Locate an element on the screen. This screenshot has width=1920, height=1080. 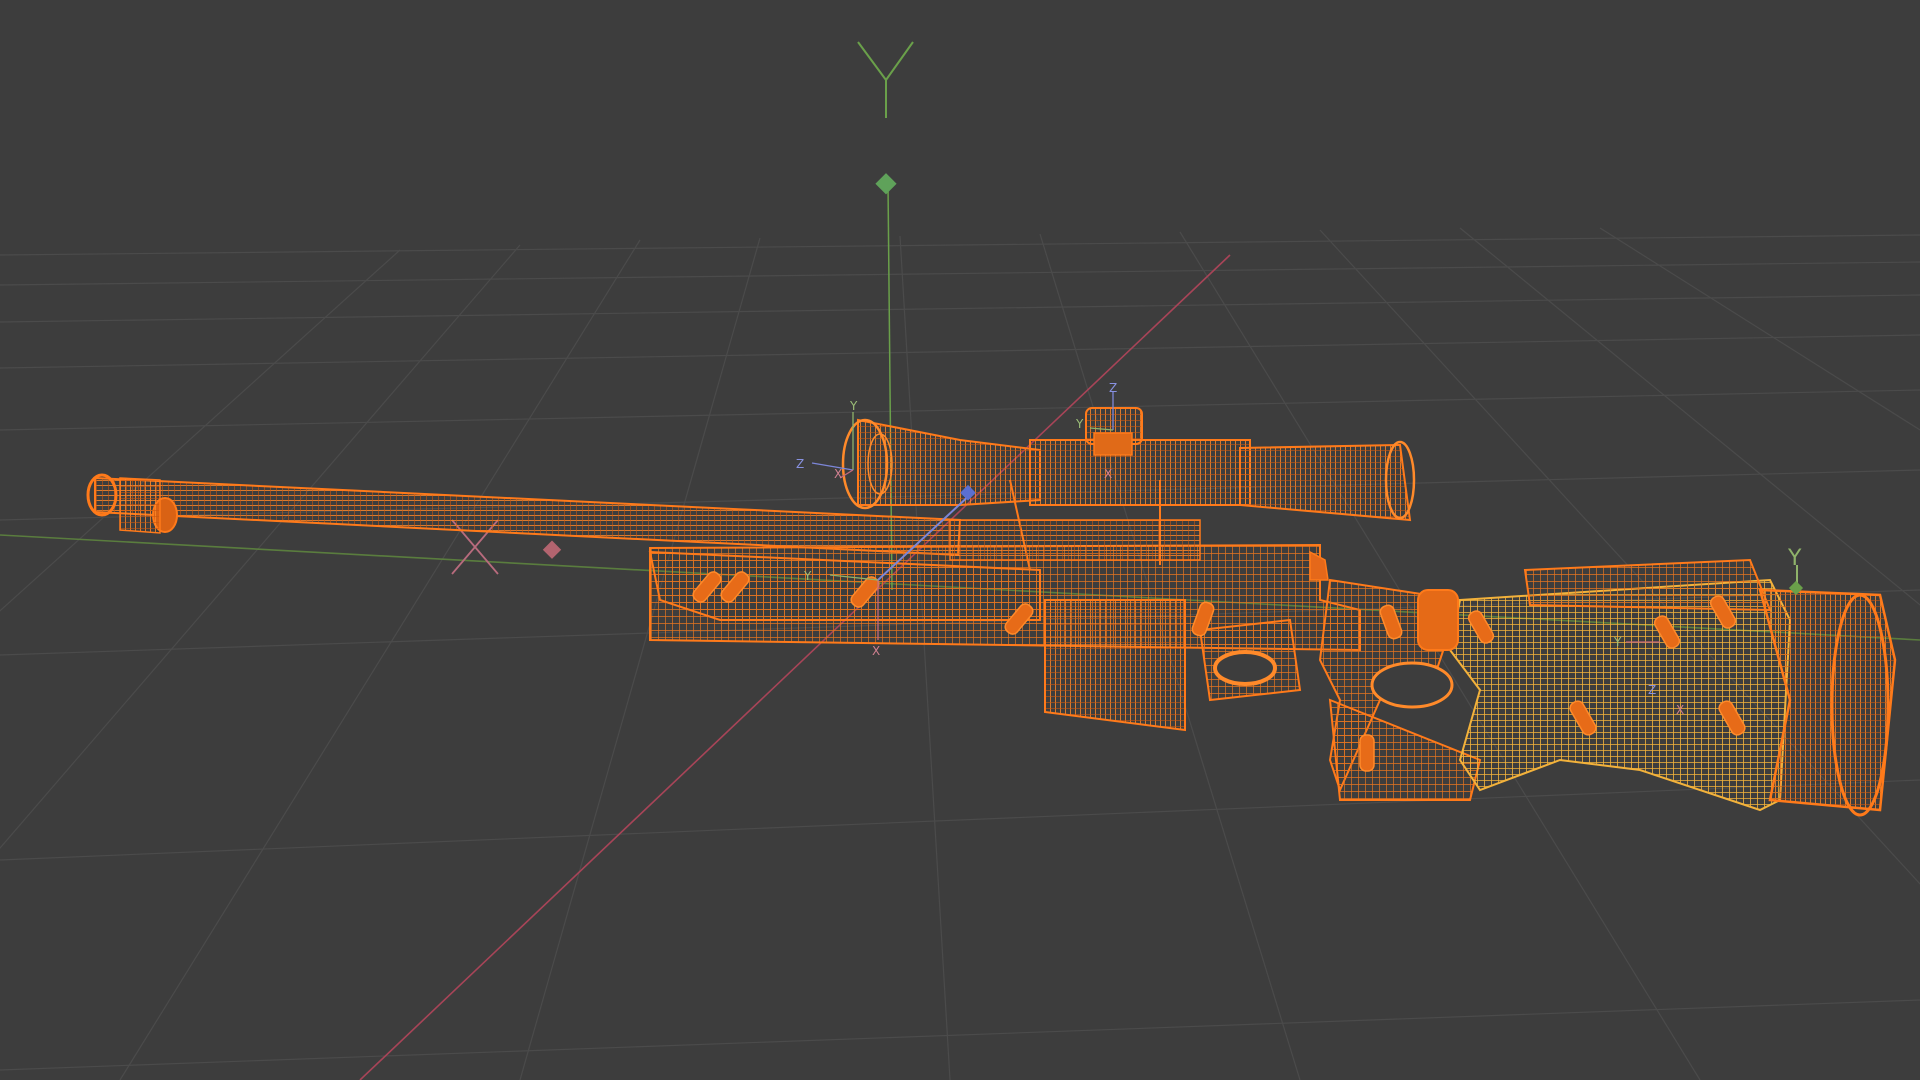
turret-z-label: Z is located at coordinates (1113, 388).